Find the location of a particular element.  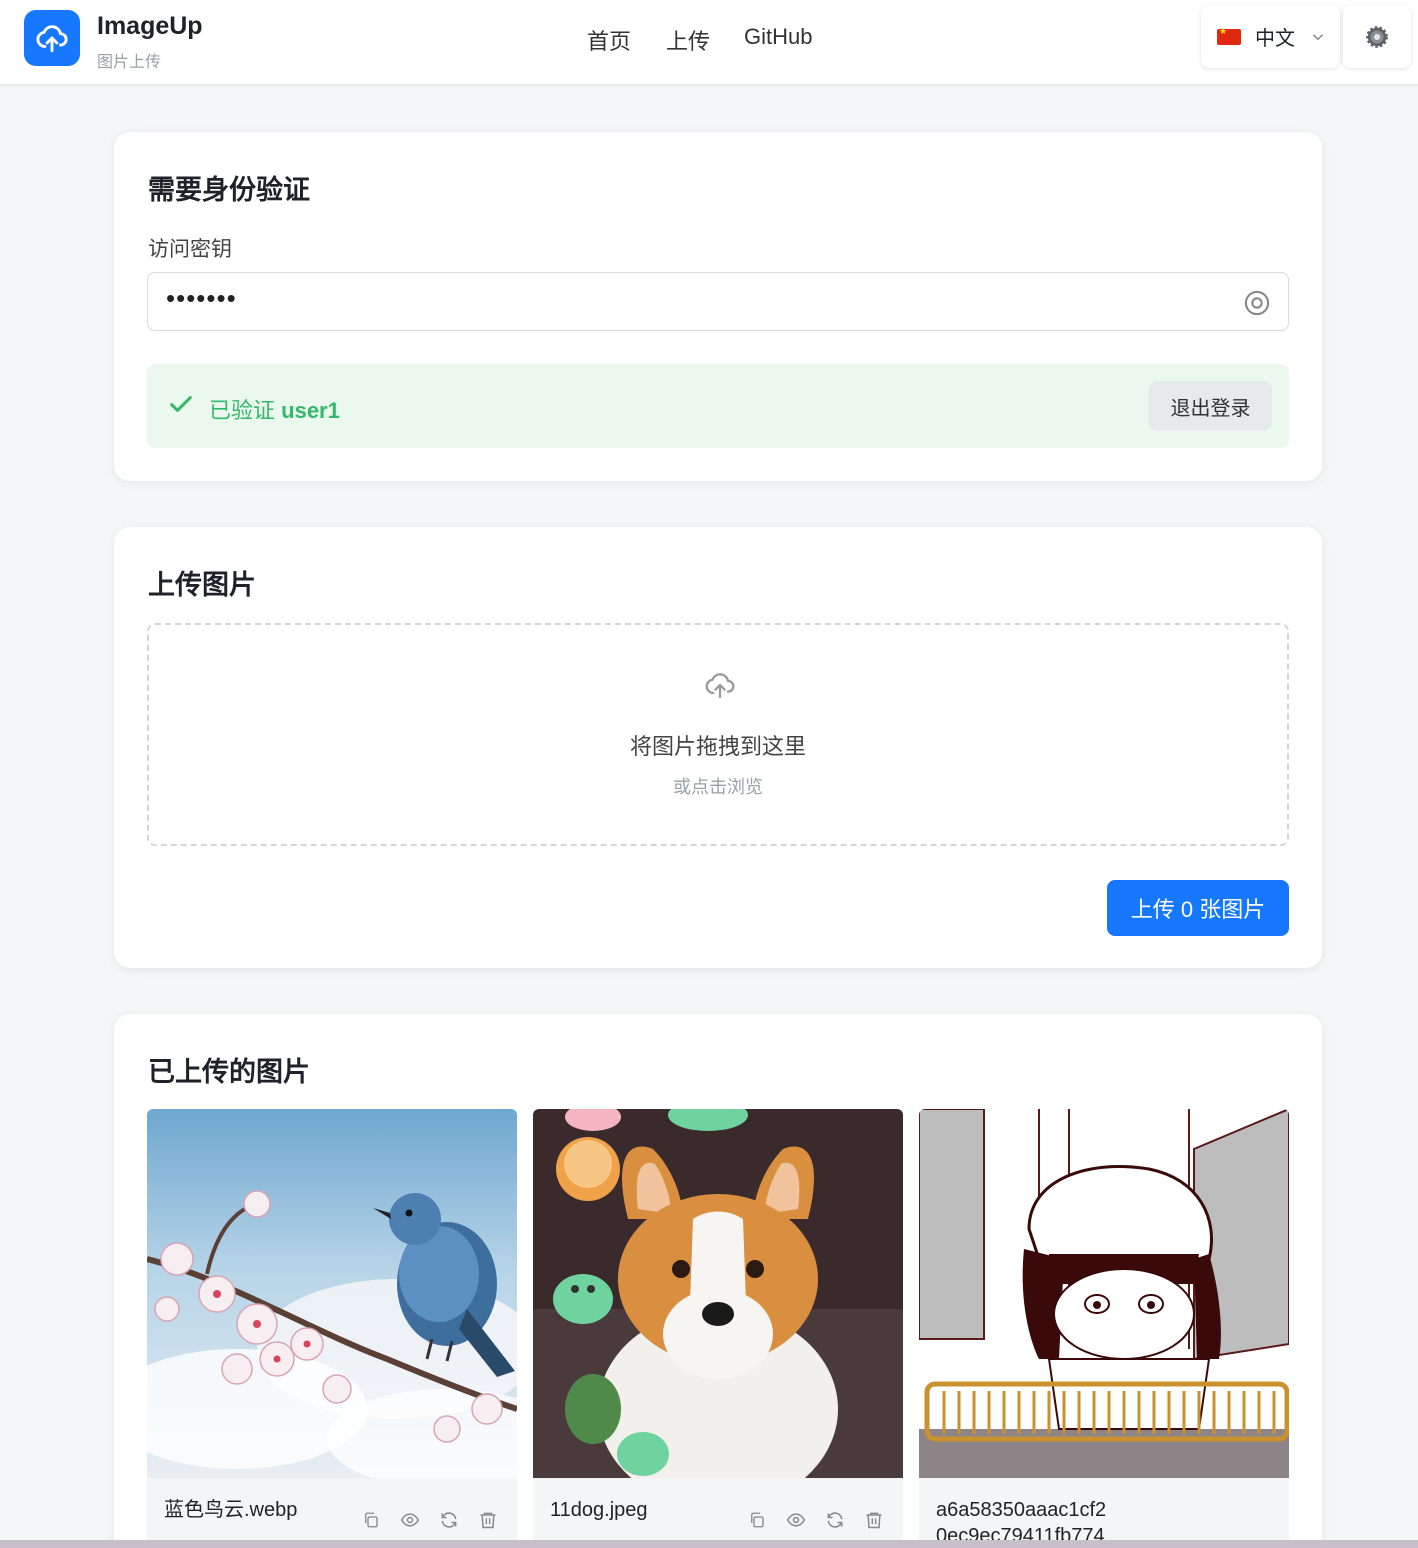

access-key-input: ••••••• is located at coordinates (718, 301).